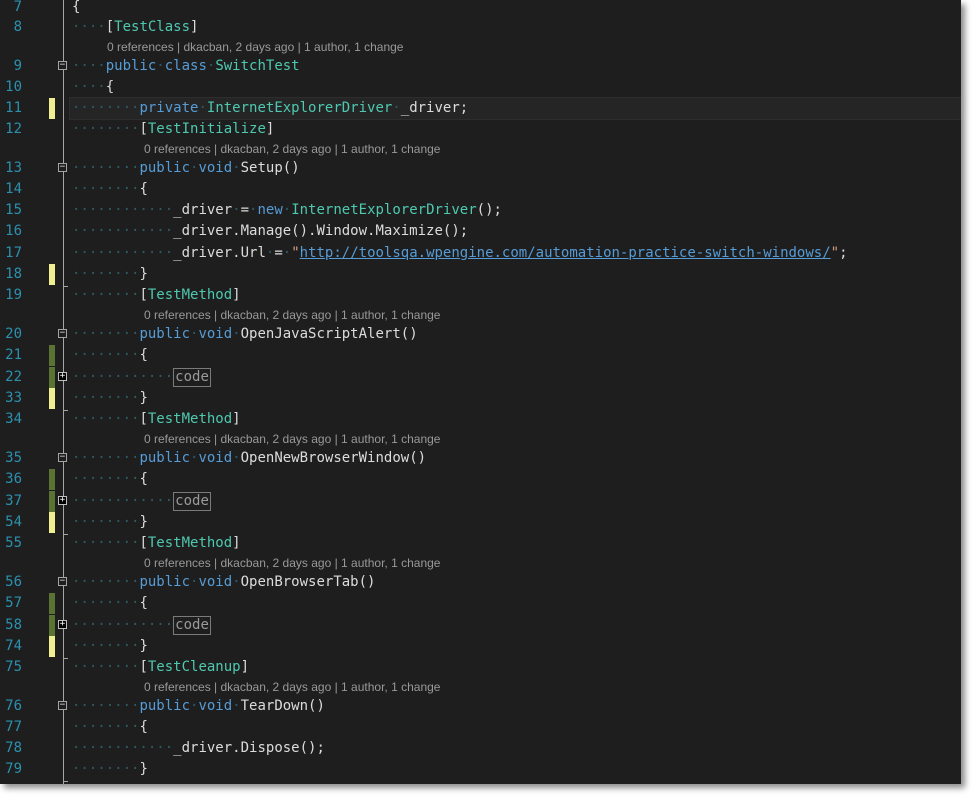  What do you see at coordinates (206, 129) in the screenshot?
I see `attribute: TestInitialize` at bounding box center [206, 129].